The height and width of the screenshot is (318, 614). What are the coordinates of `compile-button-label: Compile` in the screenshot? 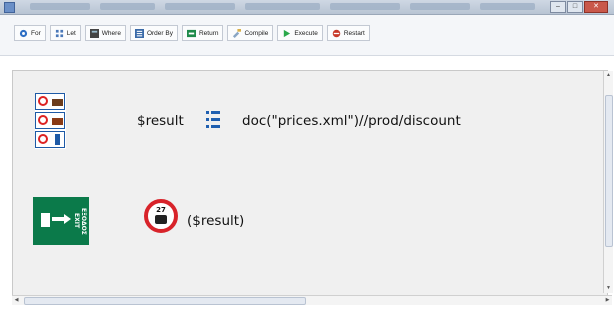 It's located at (256, 33).